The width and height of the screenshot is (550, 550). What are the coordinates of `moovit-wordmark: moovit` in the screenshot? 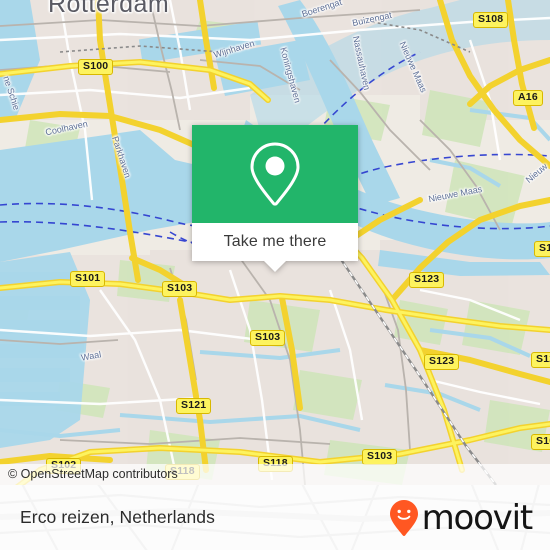 It's located at (477, 517).